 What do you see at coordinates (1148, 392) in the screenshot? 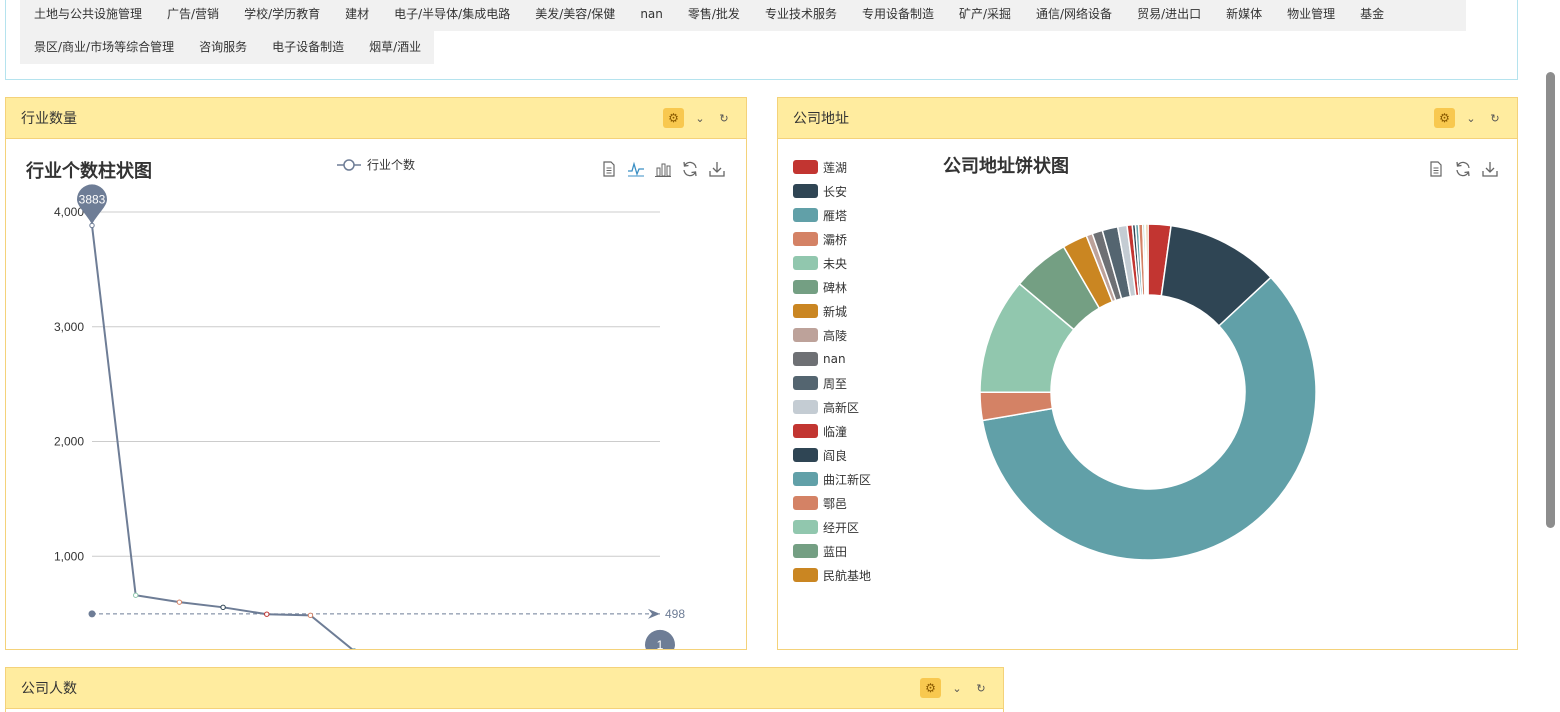
I see `address-pie-chart` at bounding box center [1148, 392].